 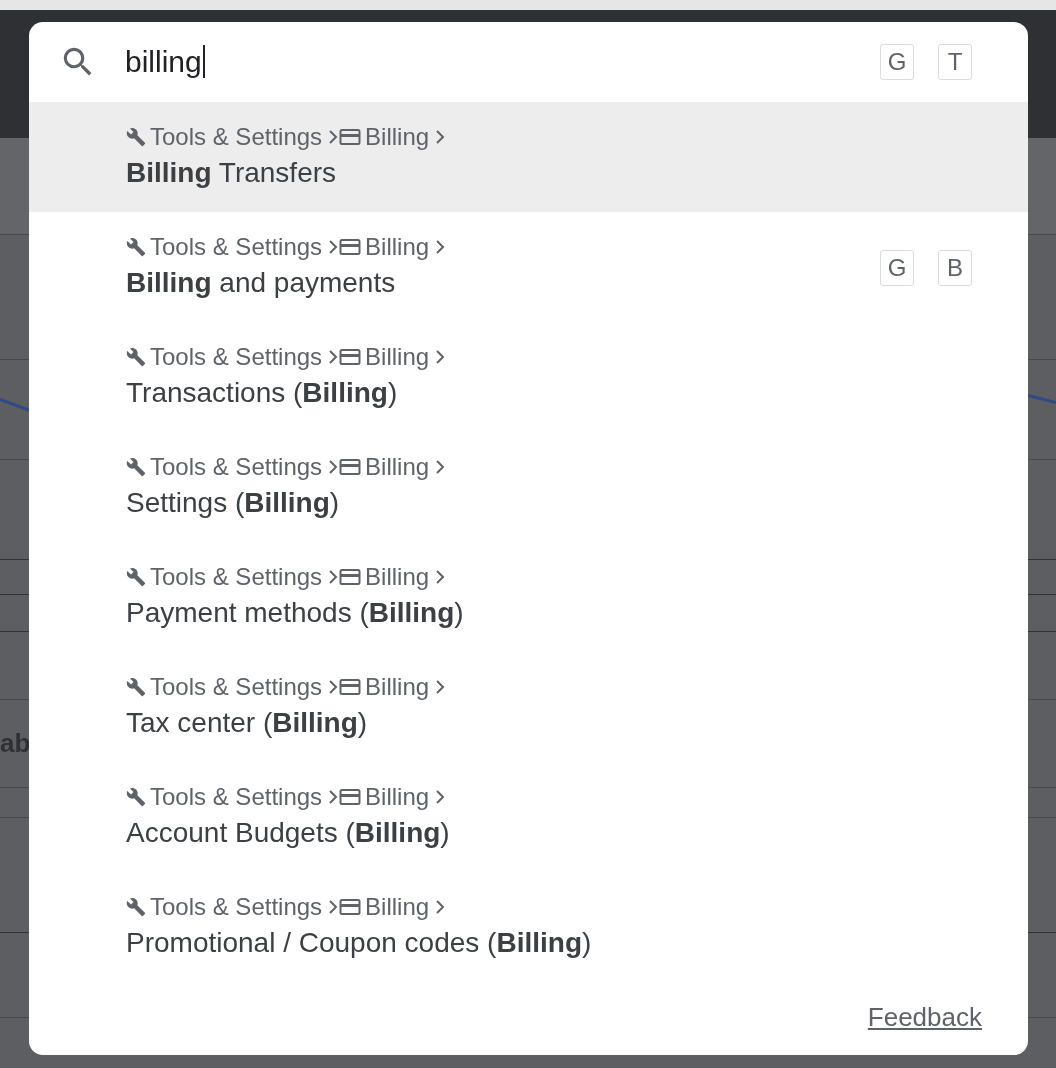 I want to click on result-title: Tax center (Billing), so click(x=247, y=722).